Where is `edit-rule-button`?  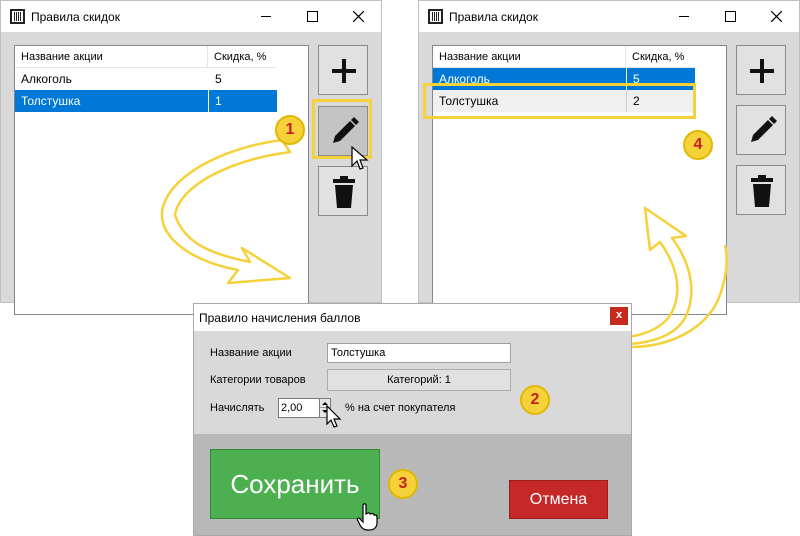
edit-rule-button is located at coordinates (761, 130).